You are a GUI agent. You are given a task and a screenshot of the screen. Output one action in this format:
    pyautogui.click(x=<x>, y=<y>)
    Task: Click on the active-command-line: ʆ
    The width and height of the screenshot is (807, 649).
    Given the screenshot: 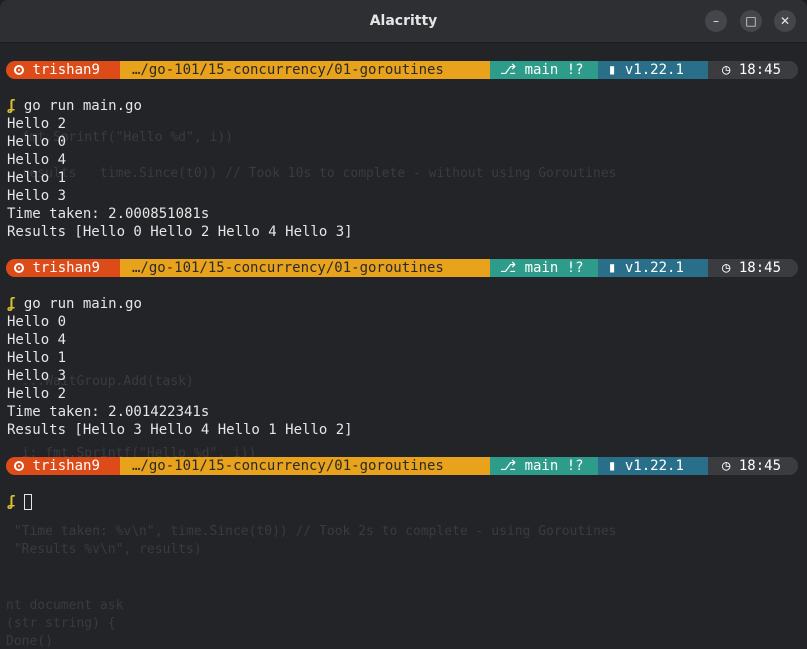 What is the action you would take?
    pyautogui.click(x=11, y=502)
    